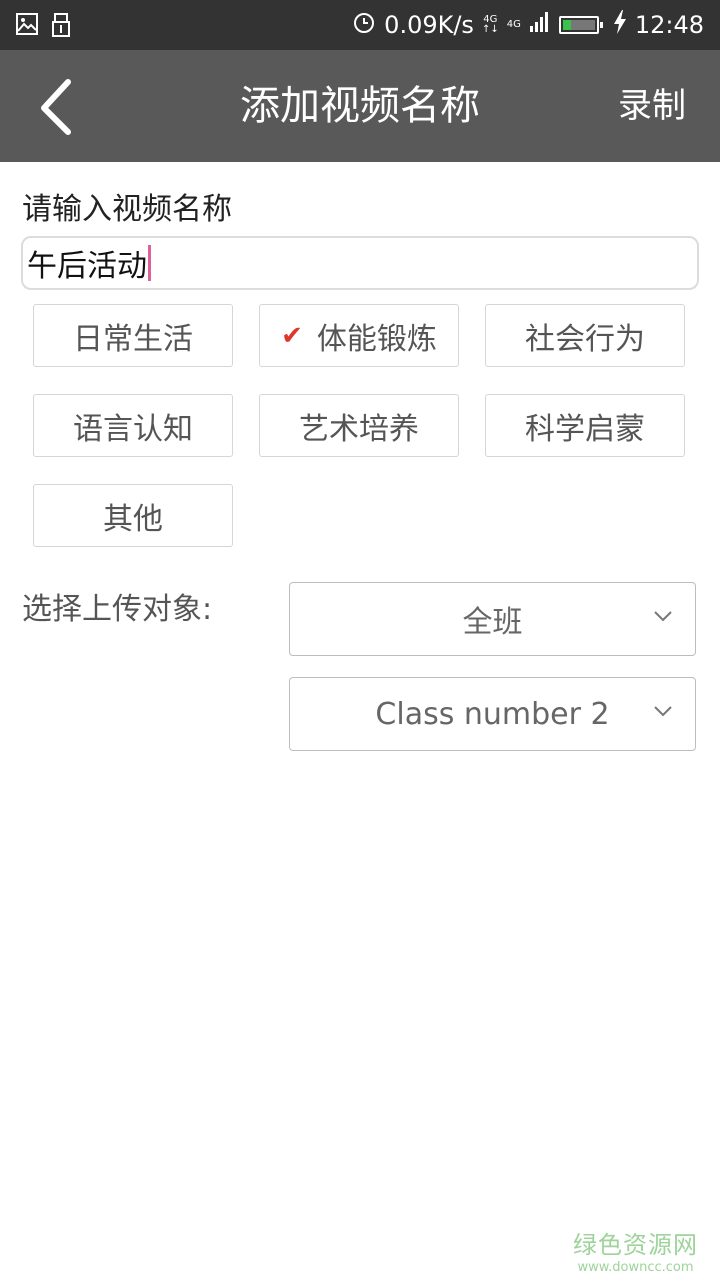 This screenshot has height=1280, width=720. What do you see at coordinates (580, 25) in the screenshot?
I see `battery-icon` at bounding box center [580, 25].